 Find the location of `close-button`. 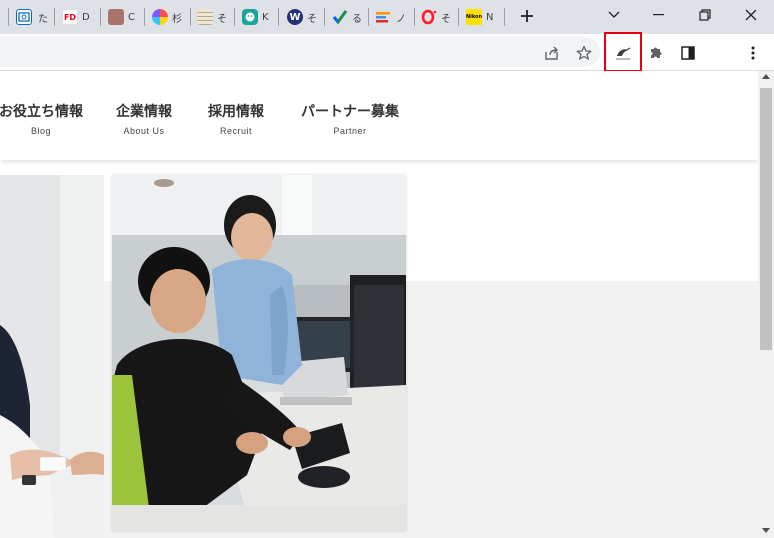

close-button is located at coordinates (751, 15).